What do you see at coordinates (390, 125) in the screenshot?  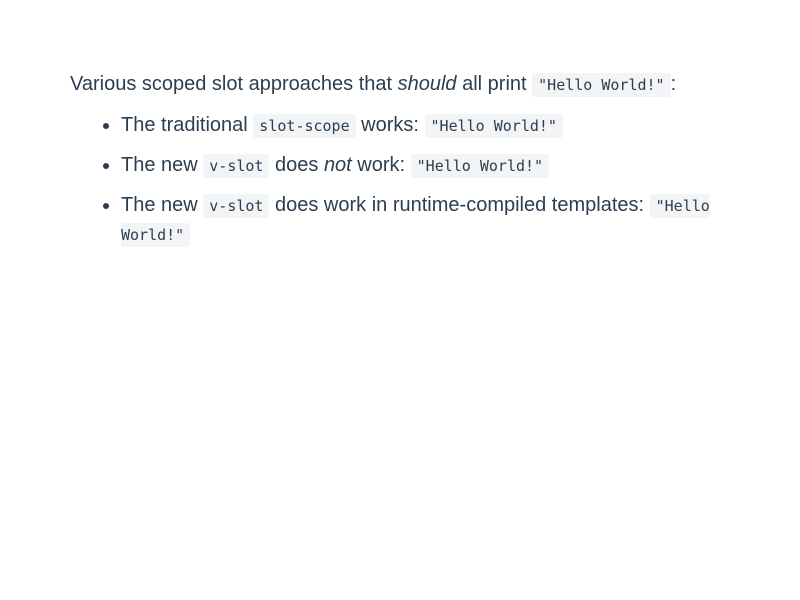 I see `item-middle: works:` at bounding box center [390, 125].